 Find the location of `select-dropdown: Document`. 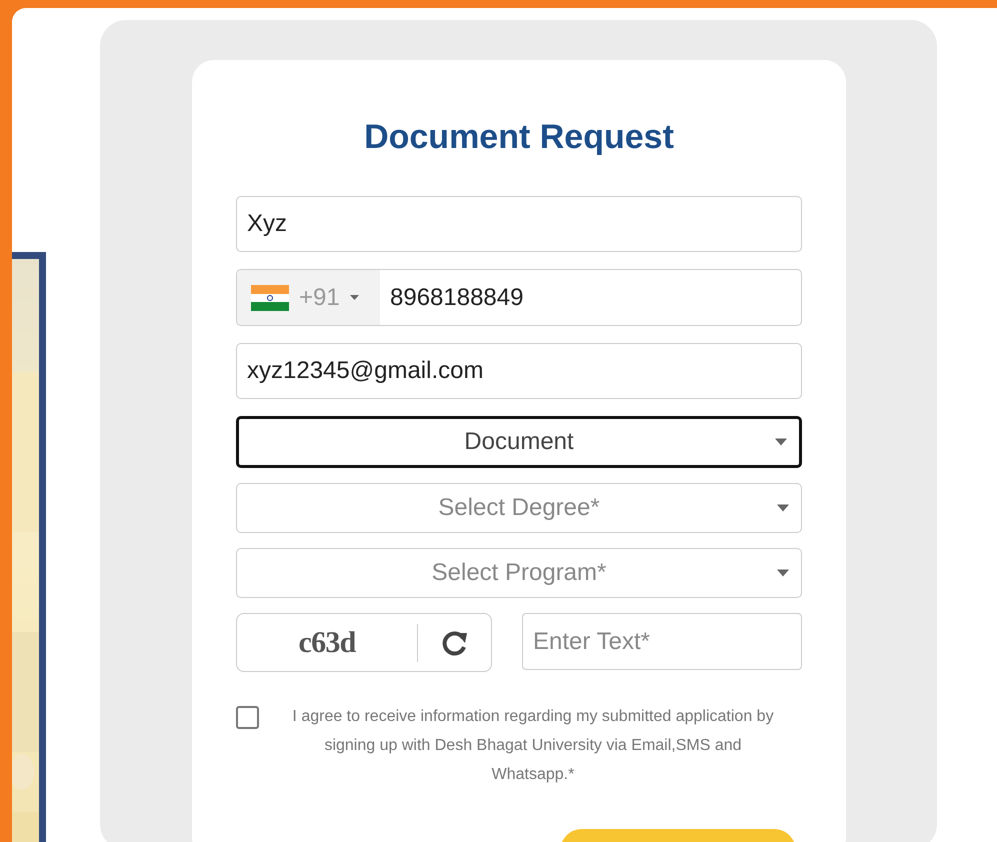

select-dropdown: Document is located at coordinates (519, 442).